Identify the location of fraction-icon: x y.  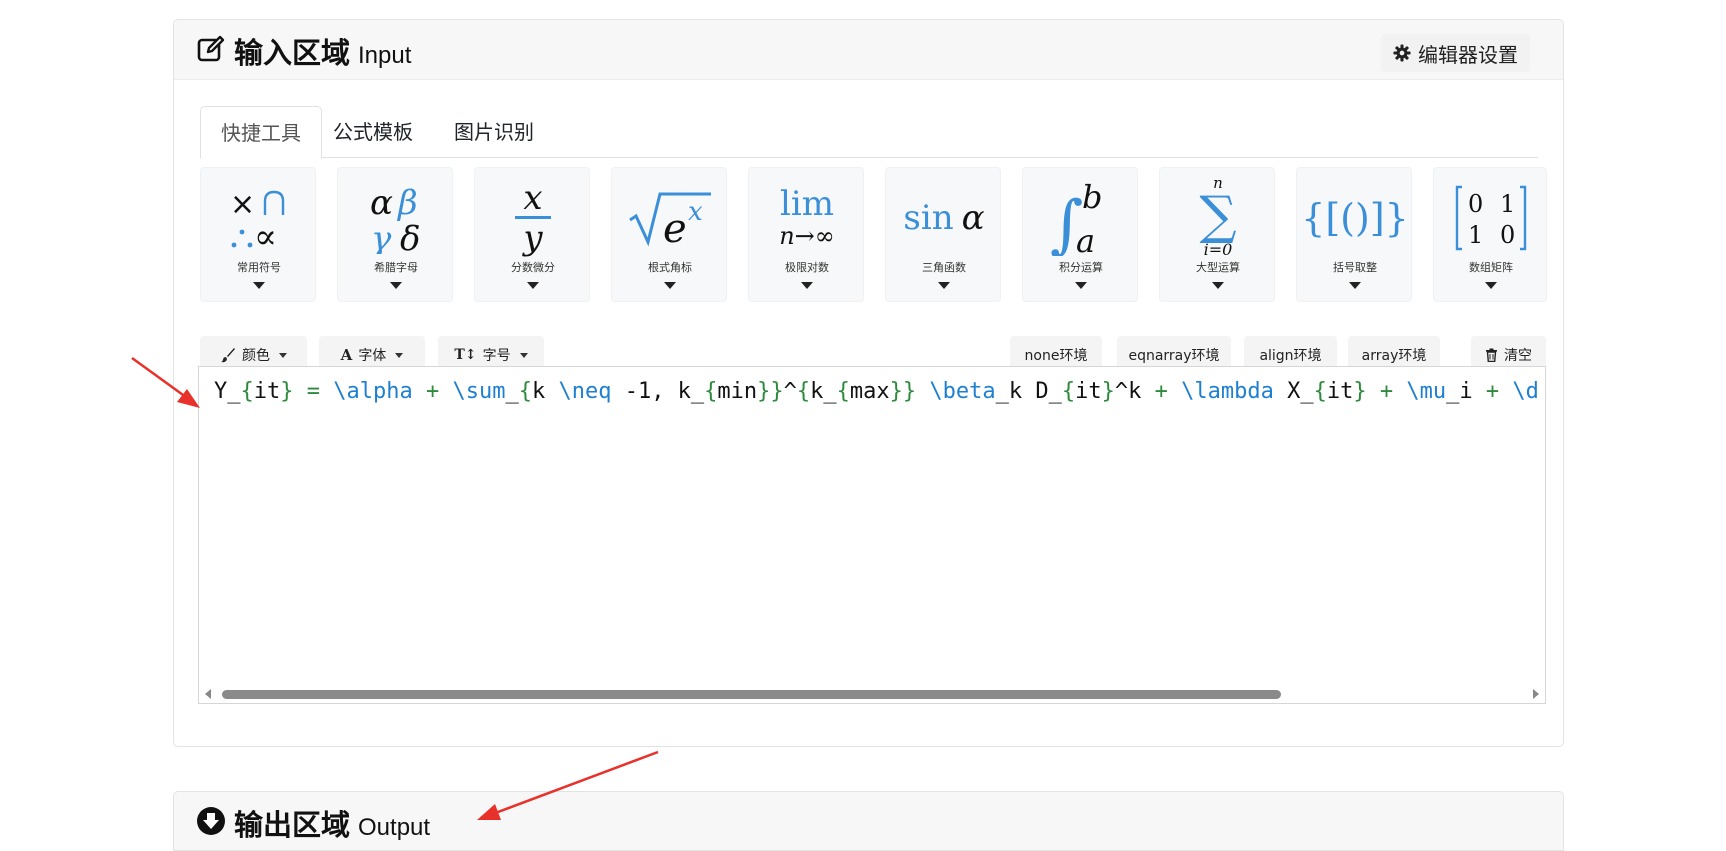
(533, 218).